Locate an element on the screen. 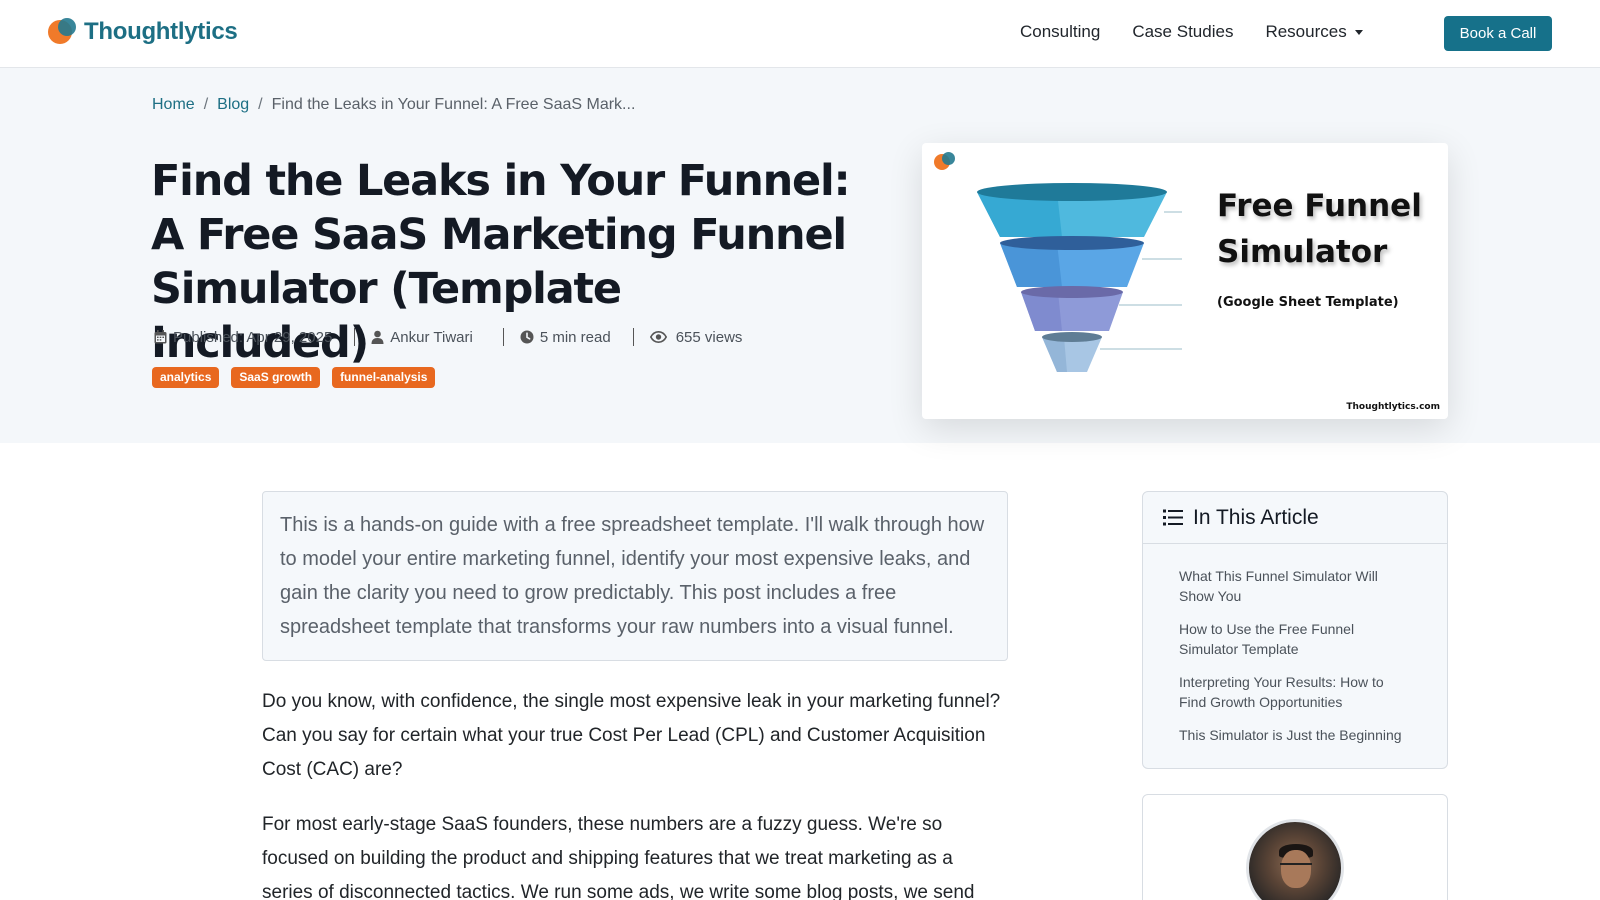 This screenshot has height=900, width=1600. breadcrumb-blog: Blog is located at coordinates (233, 105).